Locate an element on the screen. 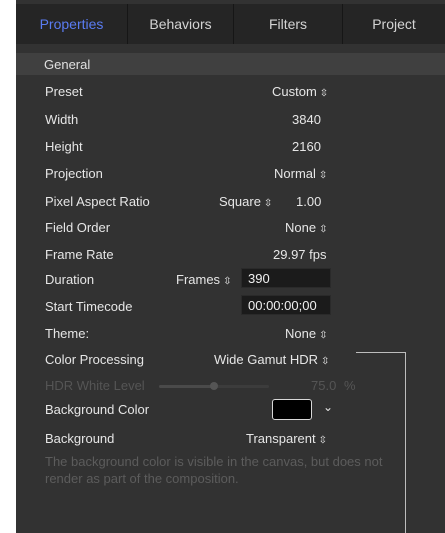 The image size is (445, 533). field-order-label: Field Order is located at coordinates (78, 227).